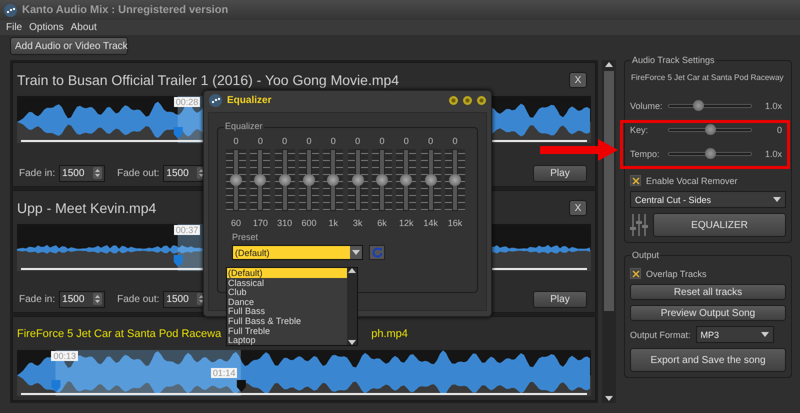 This screenshot has width=800, height=413. Describe the element at coordinates (187, 102) in the screenshot. I see `time-label: 00:28` at that location.